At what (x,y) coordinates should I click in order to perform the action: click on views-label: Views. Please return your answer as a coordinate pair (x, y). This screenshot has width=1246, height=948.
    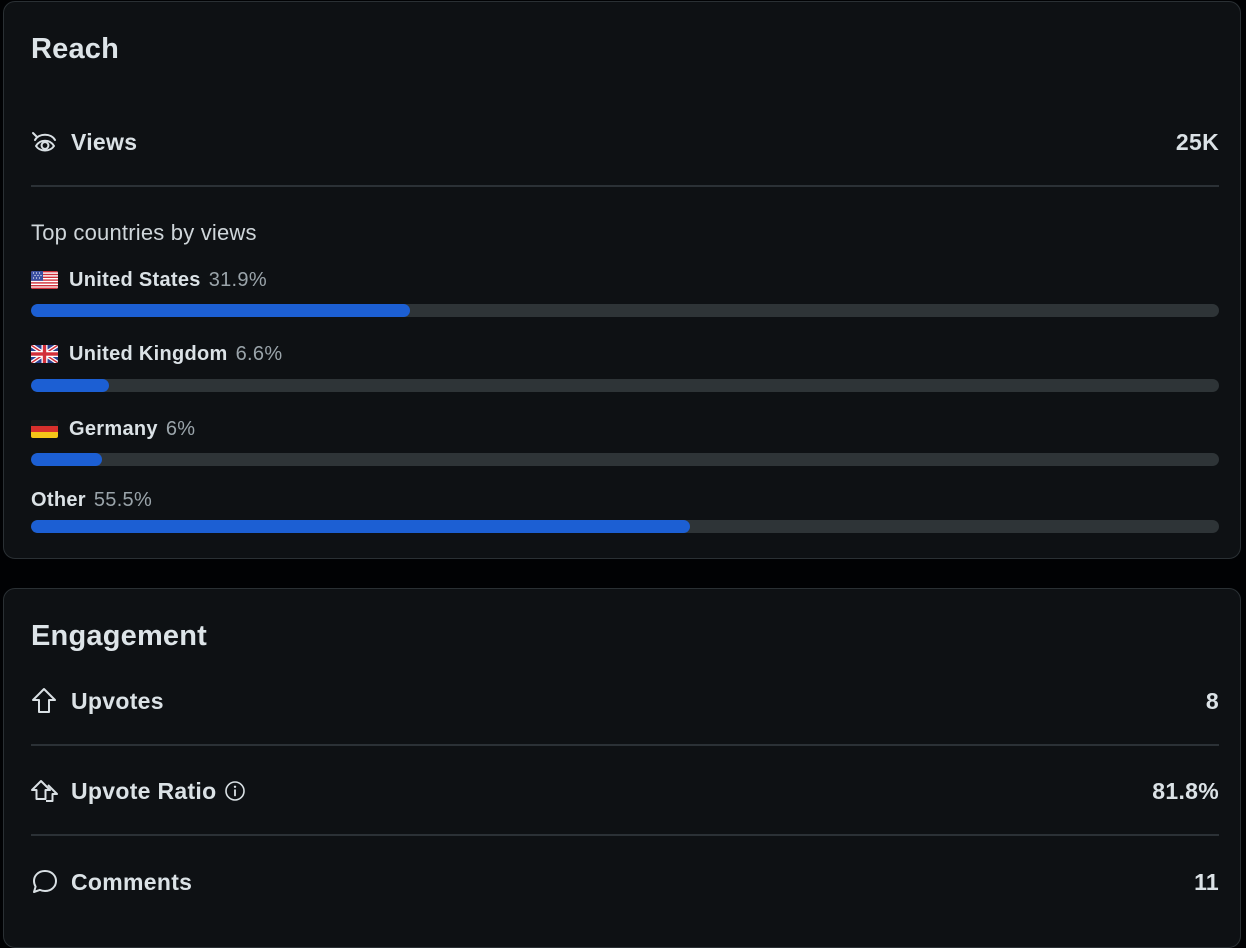
    Looking at the image, I should click on (104, 141).